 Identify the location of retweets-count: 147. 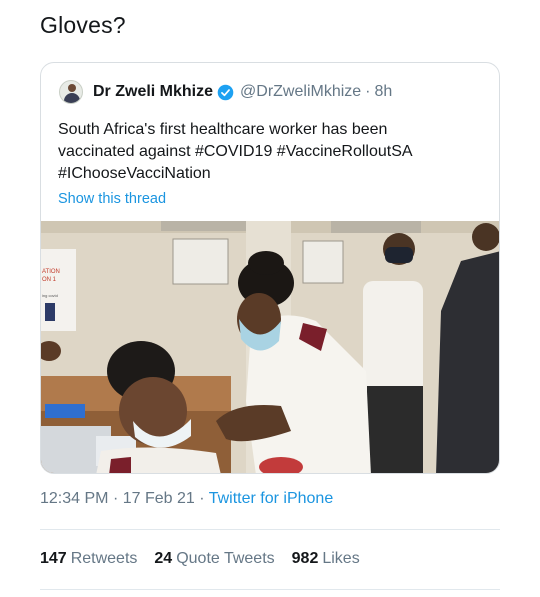
(53, 558).